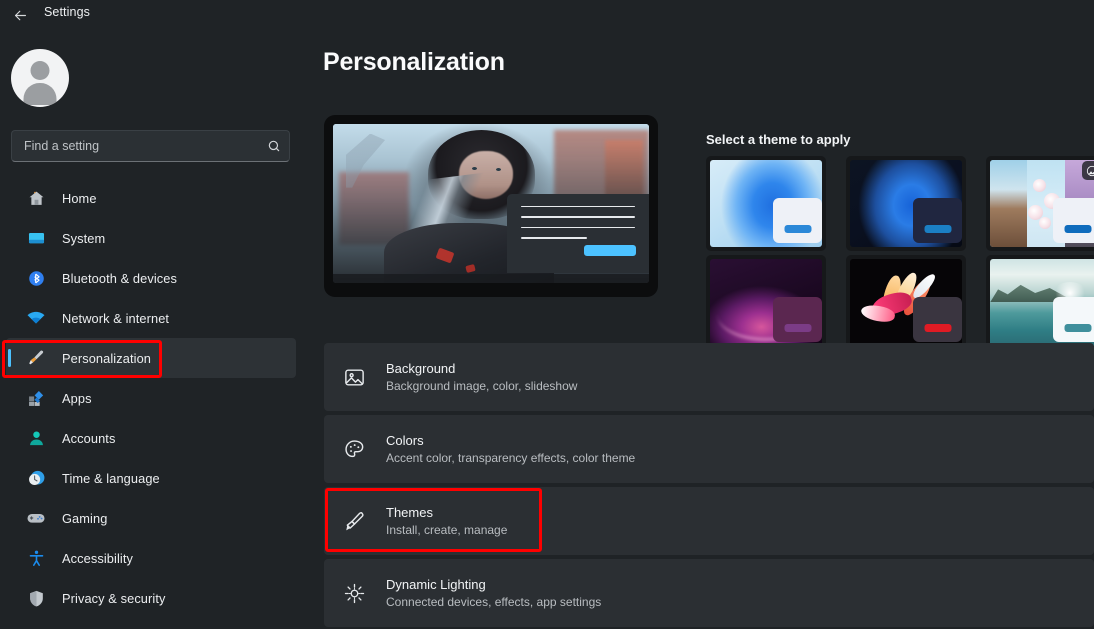 This screenshot has height=629, width=1094. I want to click on sidebar-item-label: Time & language, so click(111, 478).